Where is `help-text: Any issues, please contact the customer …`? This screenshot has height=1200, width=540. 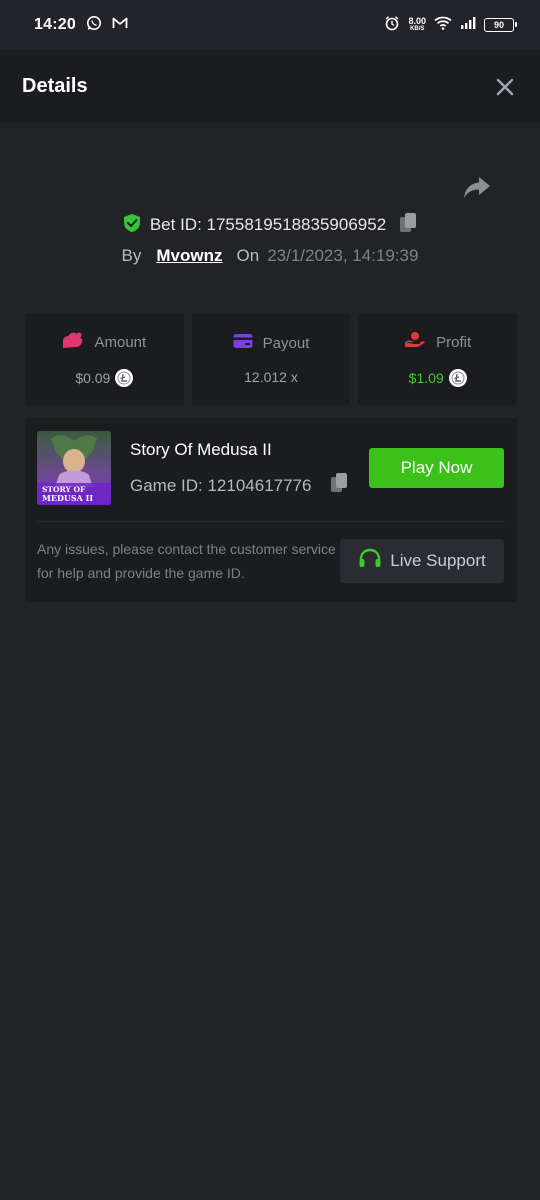
help-text: Any issues, please contact the customer … is located at coordinates (186, 561).